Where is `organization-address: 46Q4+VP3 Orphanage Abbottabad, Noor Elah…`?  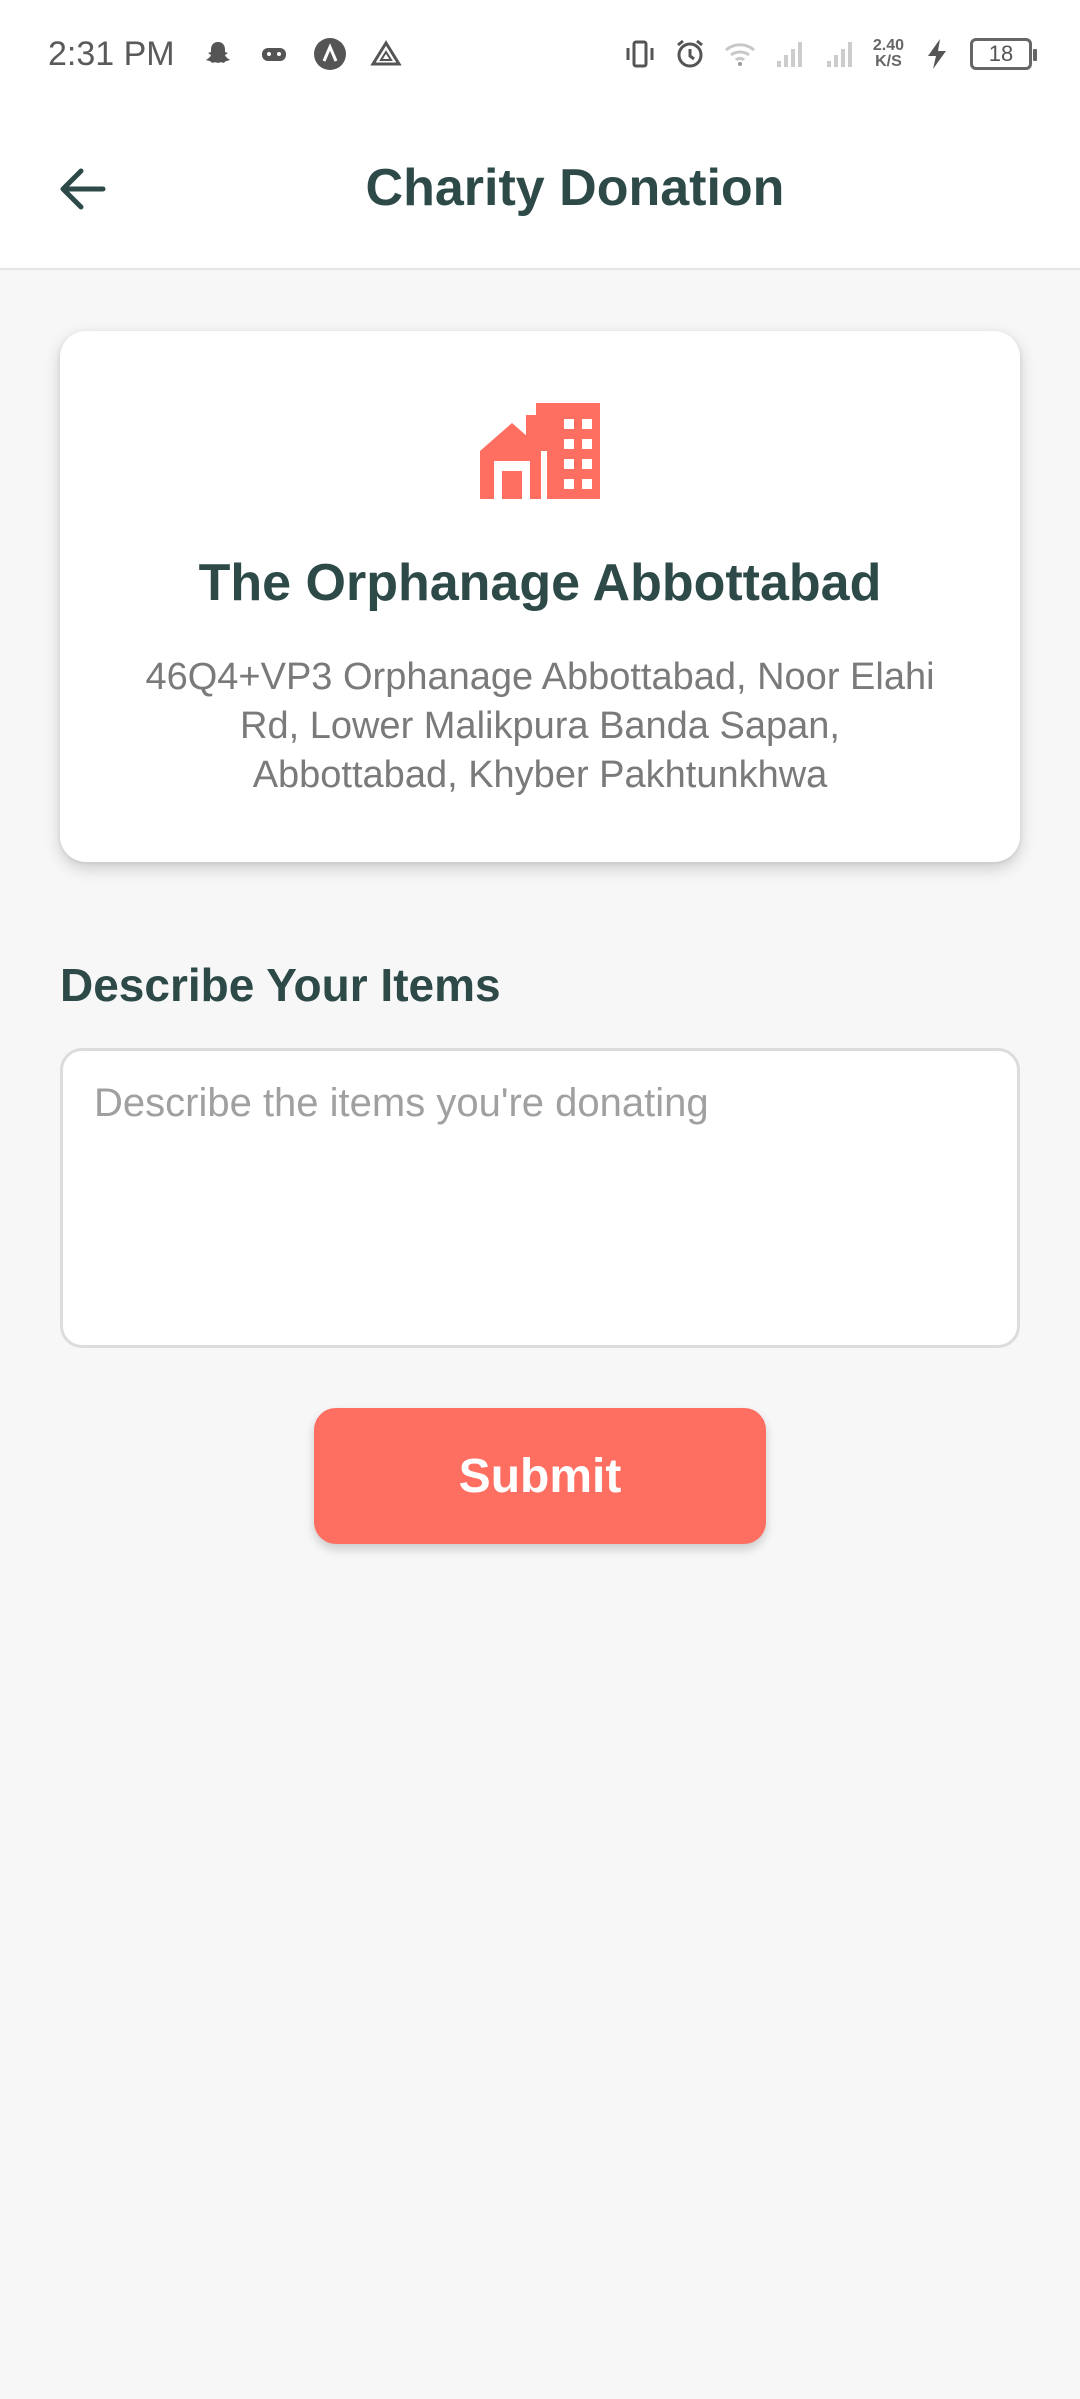 organization-address: 46Q4+VP3 Orphanage Abbottabad, Noor Elah… is located at coordinates (540, 726).